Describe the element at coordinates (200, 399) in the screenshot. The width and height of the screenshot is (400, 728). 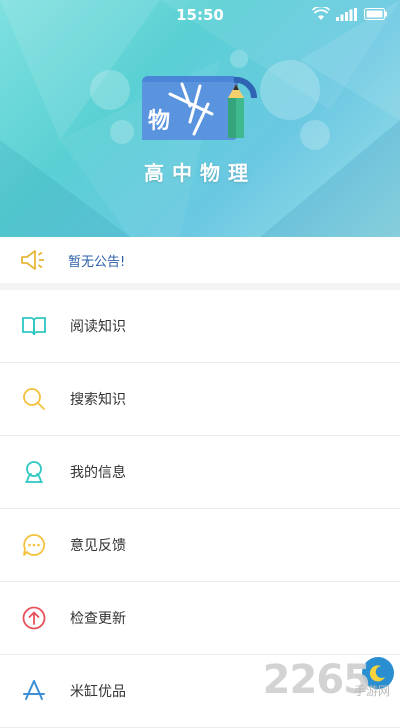
I see `menu-item-search: 搜索知识` at that location.